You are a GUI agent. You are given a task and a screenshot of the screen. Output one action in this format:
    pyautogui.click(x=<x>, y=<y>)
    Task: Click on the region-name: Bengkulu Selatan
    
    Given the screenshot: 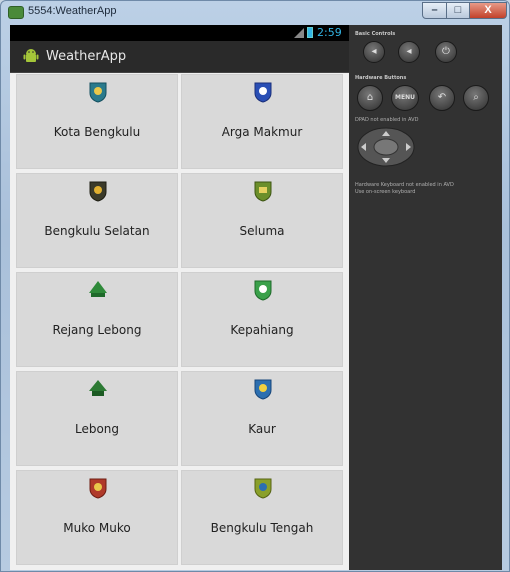 What is the action you would take?
    pyautogui.click(x=97, y=231)
    